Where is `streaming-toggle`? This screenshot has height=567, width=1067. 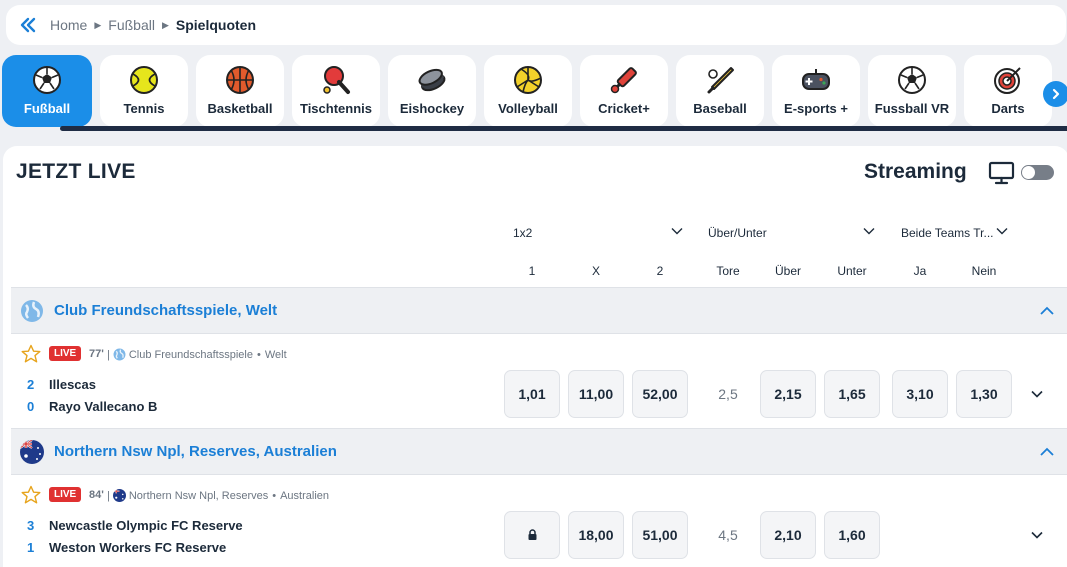
streaming-toggle is located at coordinates (1037, 172).